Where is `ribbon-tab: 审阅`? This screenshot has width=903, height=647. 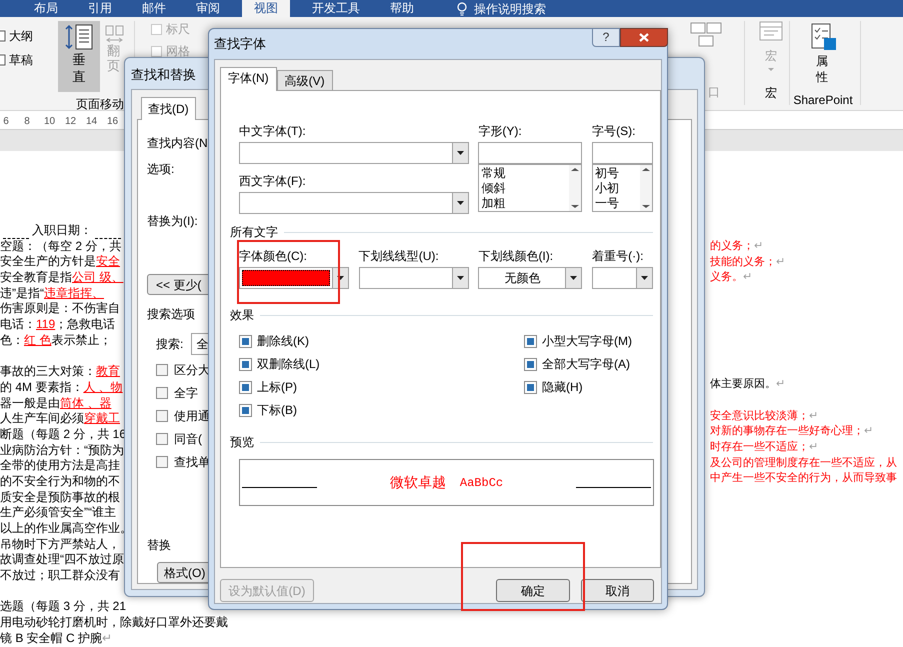
ribbon-tab: 审阅 is located at coordinates (208, 8).